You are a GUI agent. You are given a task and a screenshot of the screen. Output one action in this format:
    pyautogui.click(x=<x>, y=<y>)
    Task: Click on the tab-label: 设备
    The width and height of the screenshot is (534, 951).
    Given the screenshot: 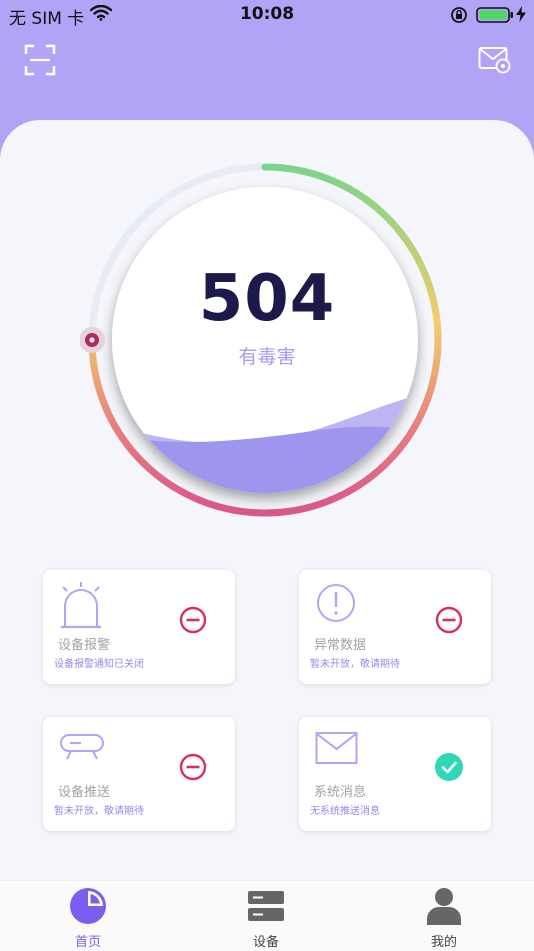 What is the action you would take?
    pyautogui.click(x=265, y=942)
    